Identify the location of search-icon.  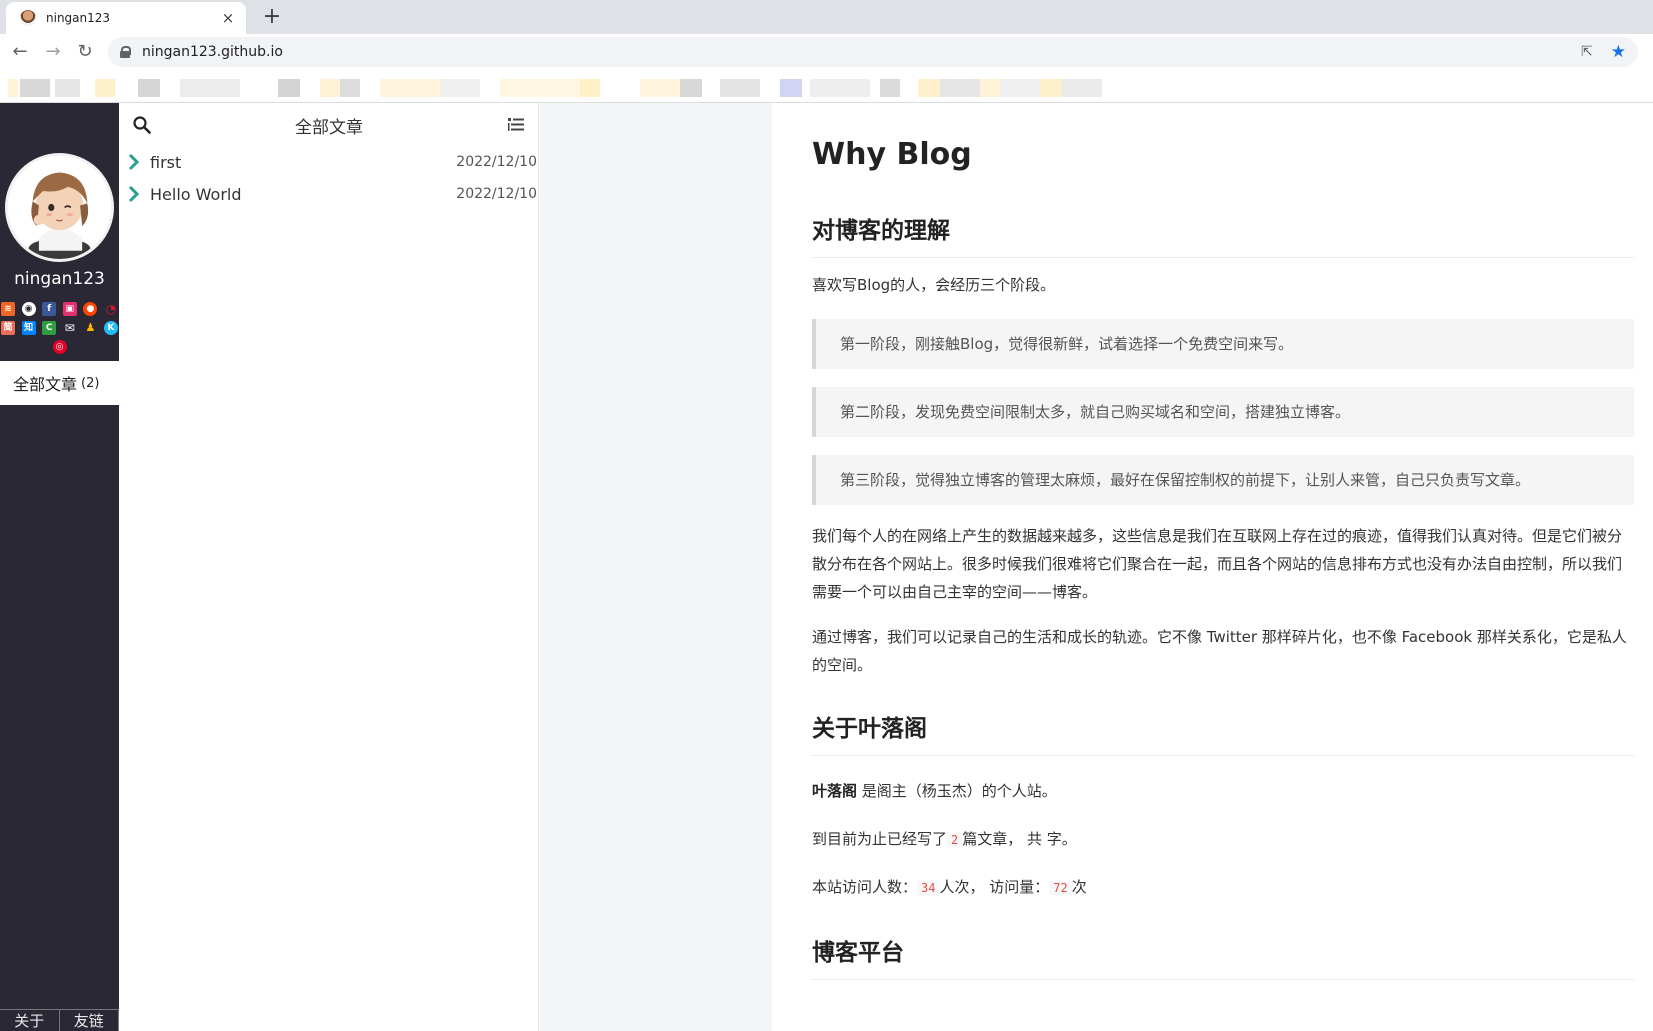
(142, 125).